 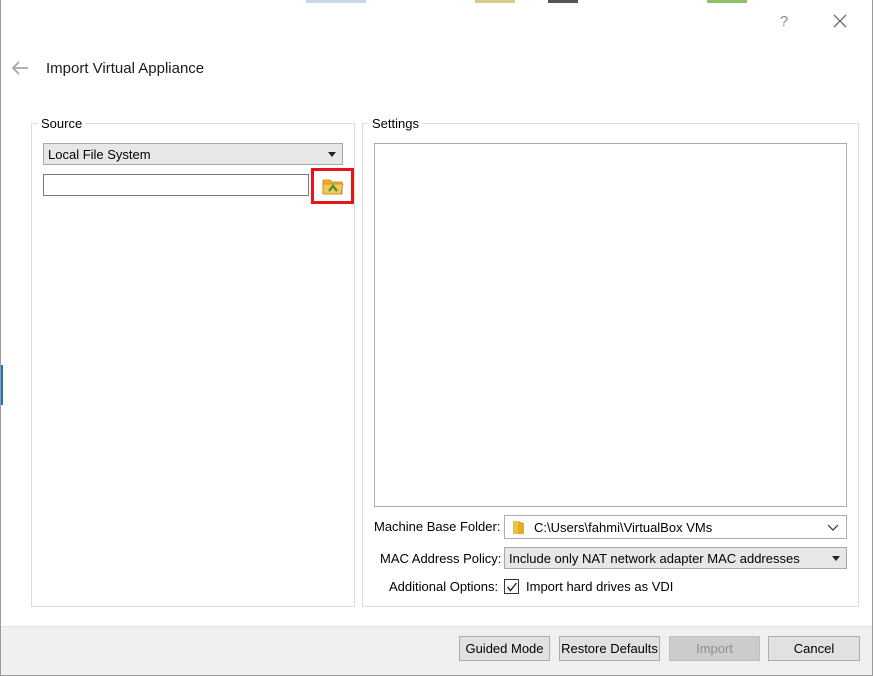 I want to click on file-path-input, so click(x=176, y=185).